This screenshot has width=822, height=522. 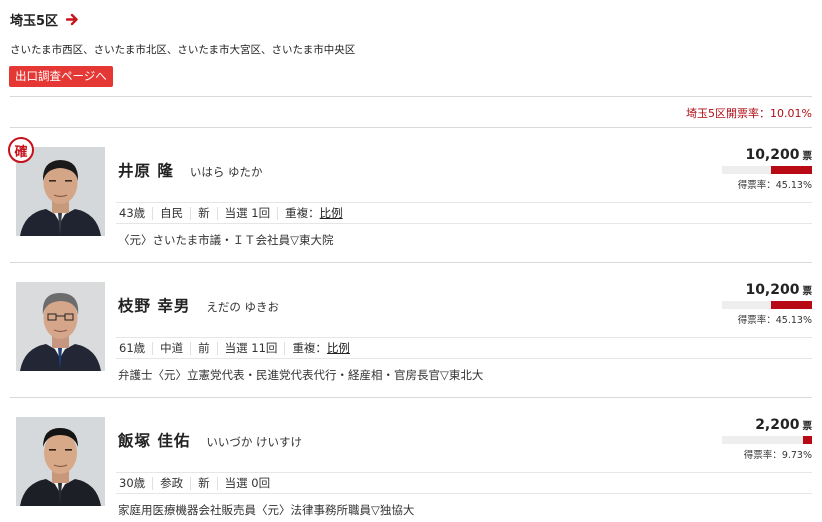 I want to click on votes-box: 2,200 票 得票率：9.73%, so click(x=764, y=439).